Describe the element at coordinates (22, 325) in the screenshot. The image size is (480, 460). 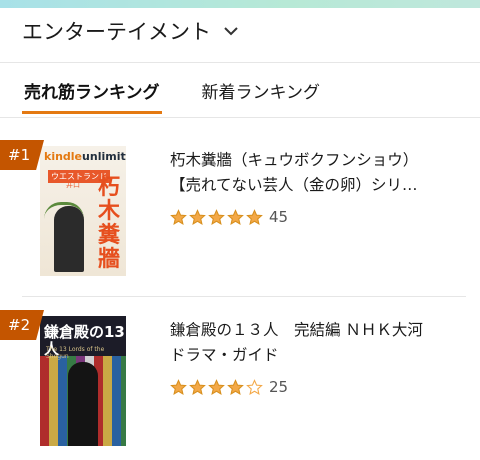
I see `rank-badge: #2` at that location.